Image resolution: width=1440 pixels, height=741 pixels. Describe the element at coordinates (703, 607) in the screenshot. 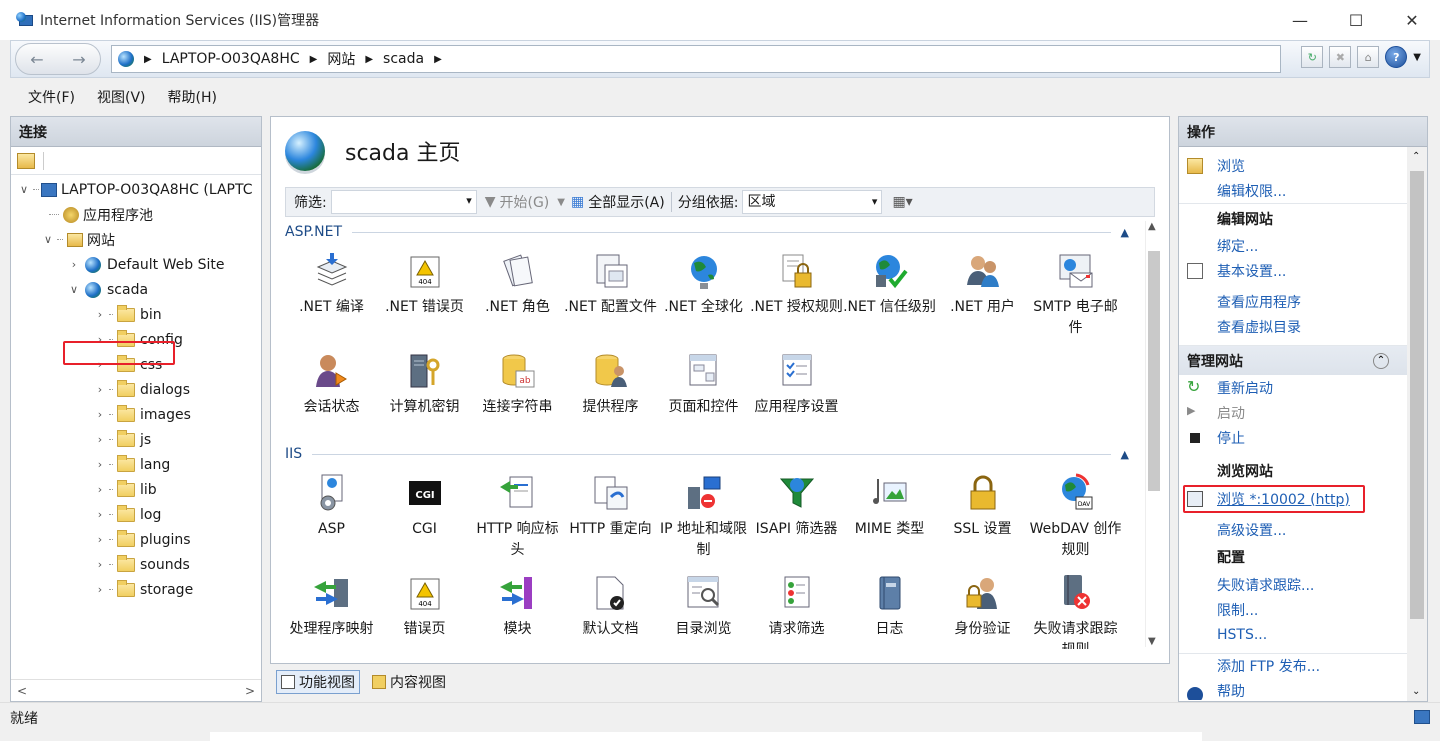

I see `feature-directory-browsing: 目录浏览` at that location.